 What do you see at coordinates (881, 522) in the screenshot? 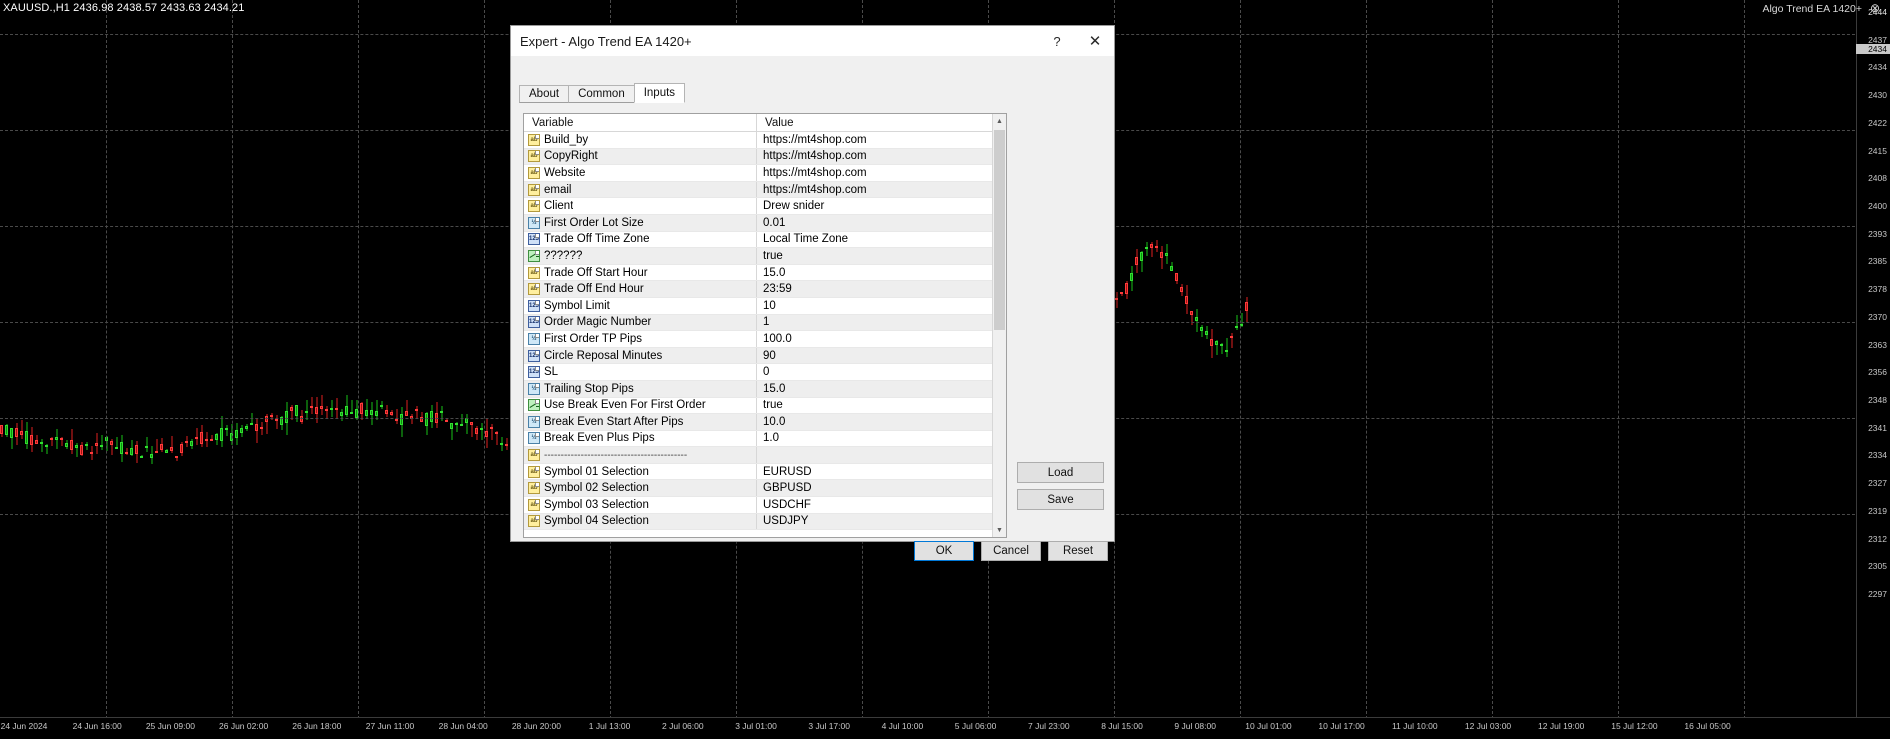
I see `value-cell: USDJPY` at bounding box center [881, 522].